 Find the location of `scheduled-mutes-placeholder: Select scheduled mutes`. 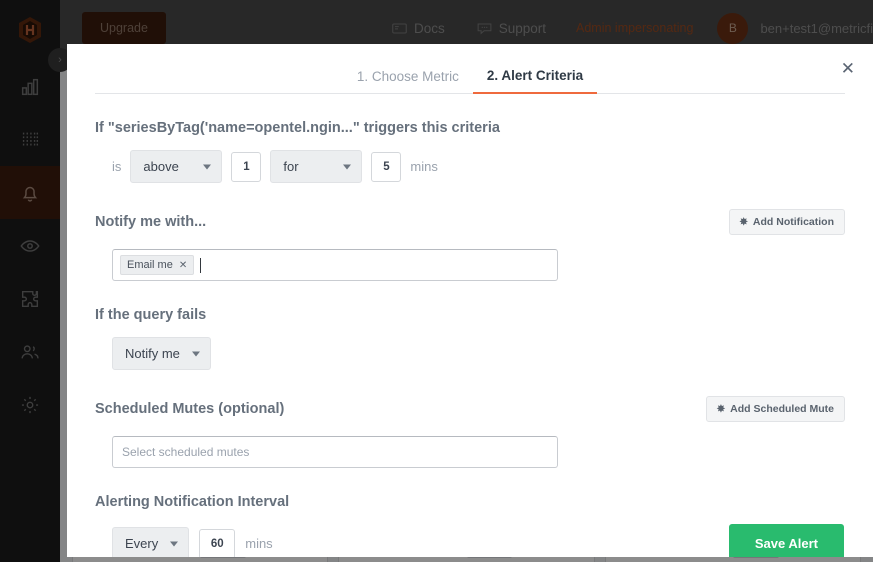

scheduled-mutes-placeholder: Select scheduled mutes is located at coordinates (186, 452).